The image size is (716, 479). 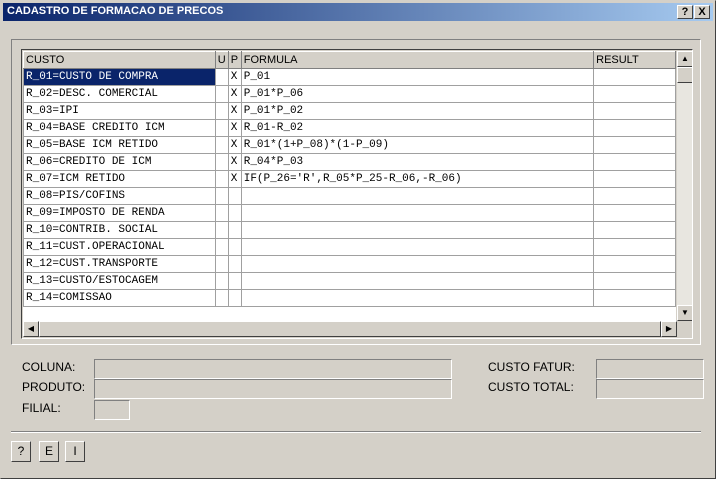 What do you see at coordinates (684, 59) in the screenshot?
I see `scroll-up-icon: ▲` at bounding box center [684, 59].